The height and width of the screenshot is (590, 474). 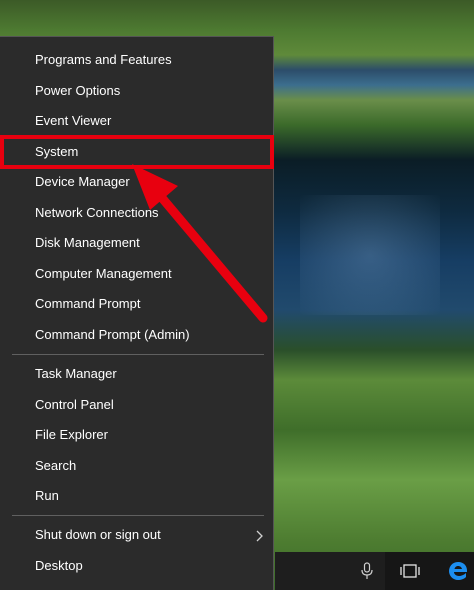 I want to click on menu-item-disk-management: Disk Management, so click(x=136, y=243).